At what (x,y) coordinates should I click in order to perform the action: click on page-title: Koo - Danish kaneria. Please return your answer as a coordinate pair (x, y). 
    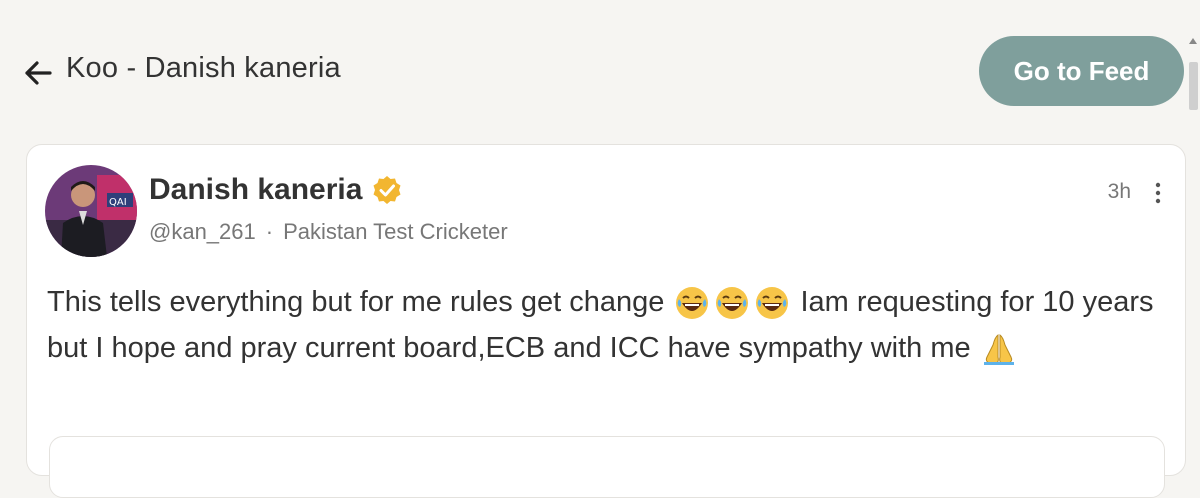
    Looking at the image, I should click on (203, 68).